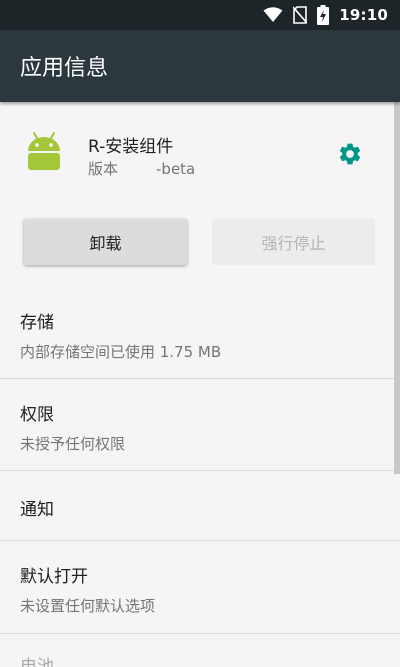 This screenshot has width=400, height=667. I want to click on notifications-title: 通知, so click(37, 510).